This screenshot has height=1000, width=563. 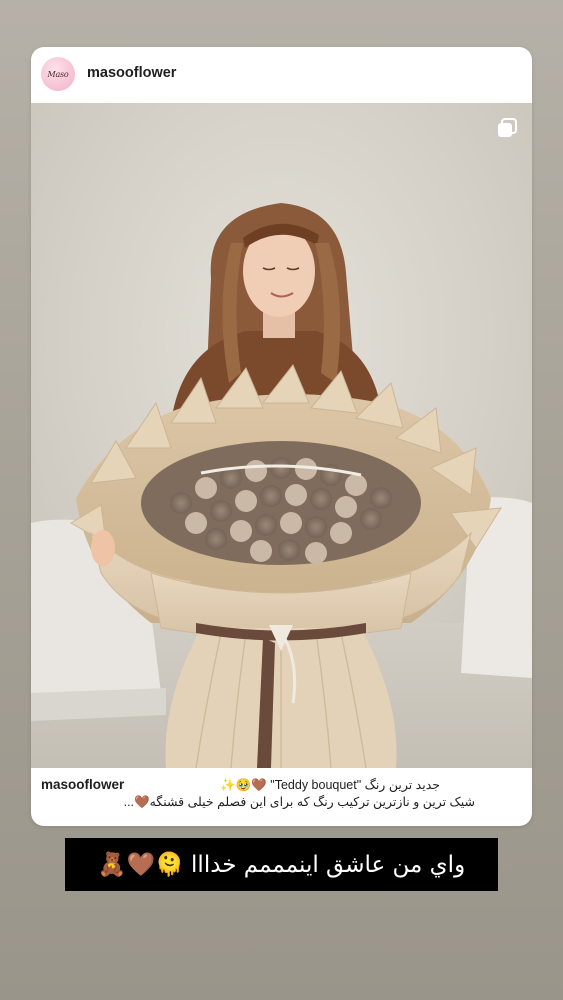 What do you see at coordinates (507, 127) in the screenshot?
I see `multiple-images-icon` at bounding box center [507, 127].